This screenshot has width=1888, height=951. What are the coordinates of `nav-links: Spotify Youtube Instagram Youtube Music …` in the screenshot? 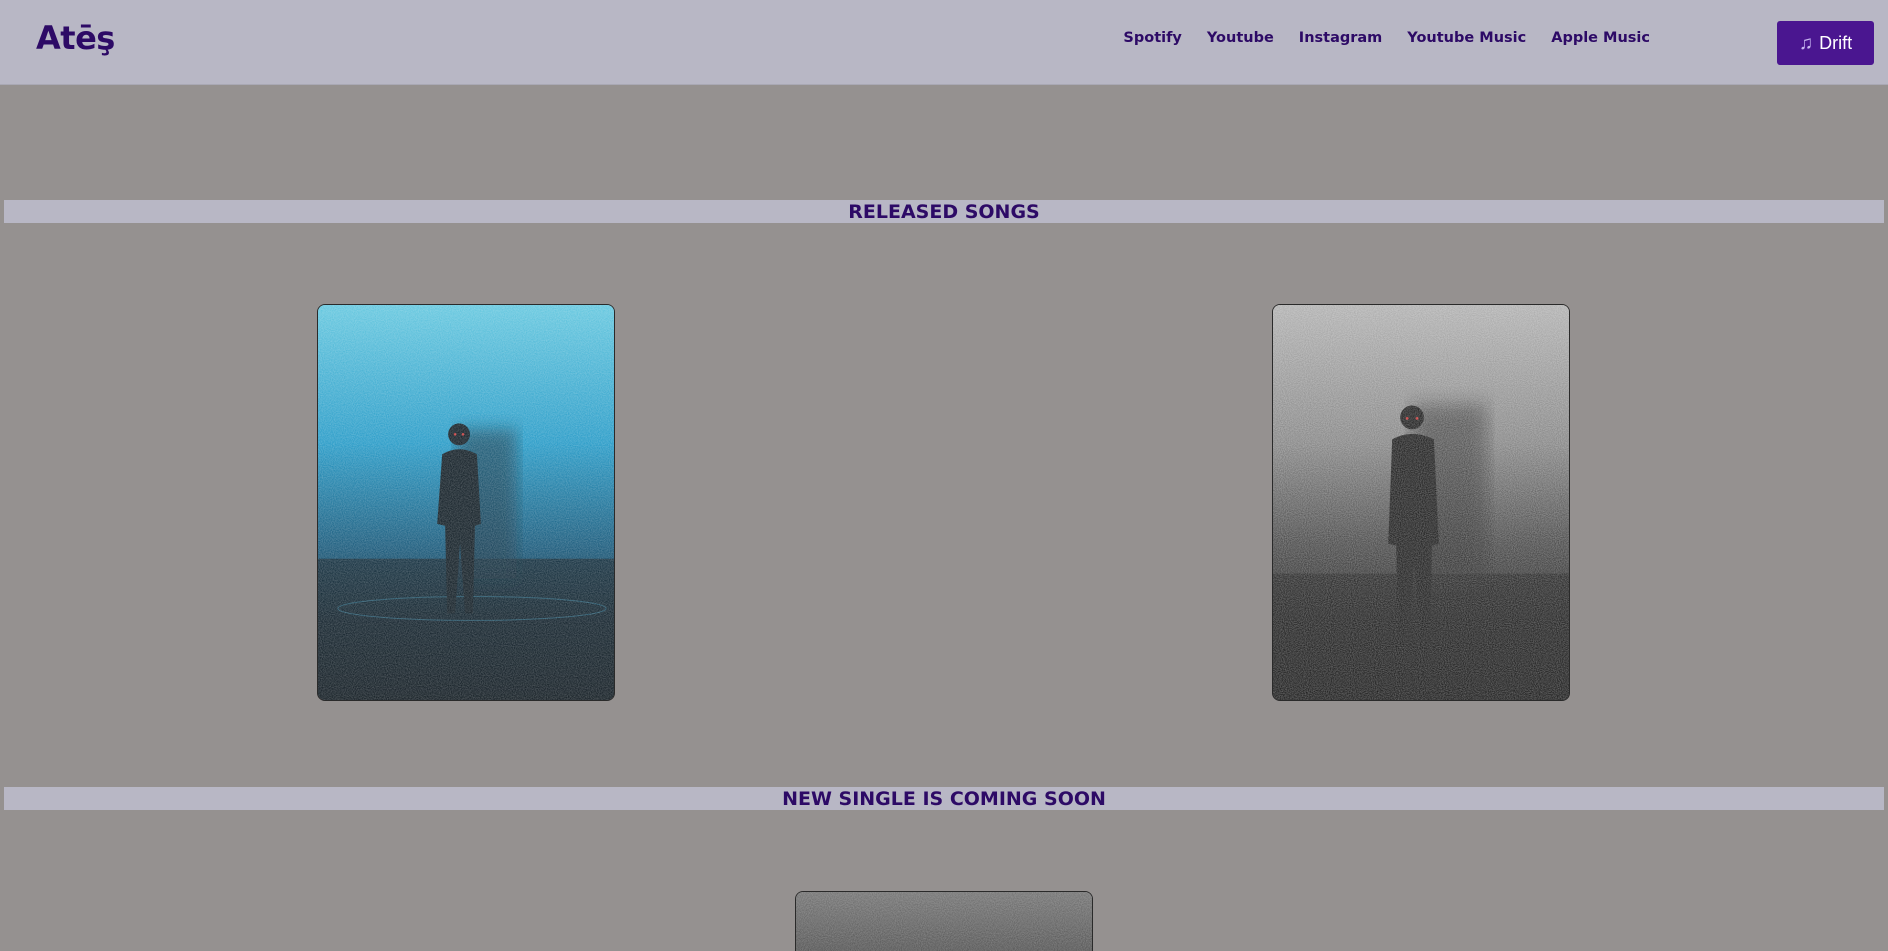 It's located at (1386, 38).